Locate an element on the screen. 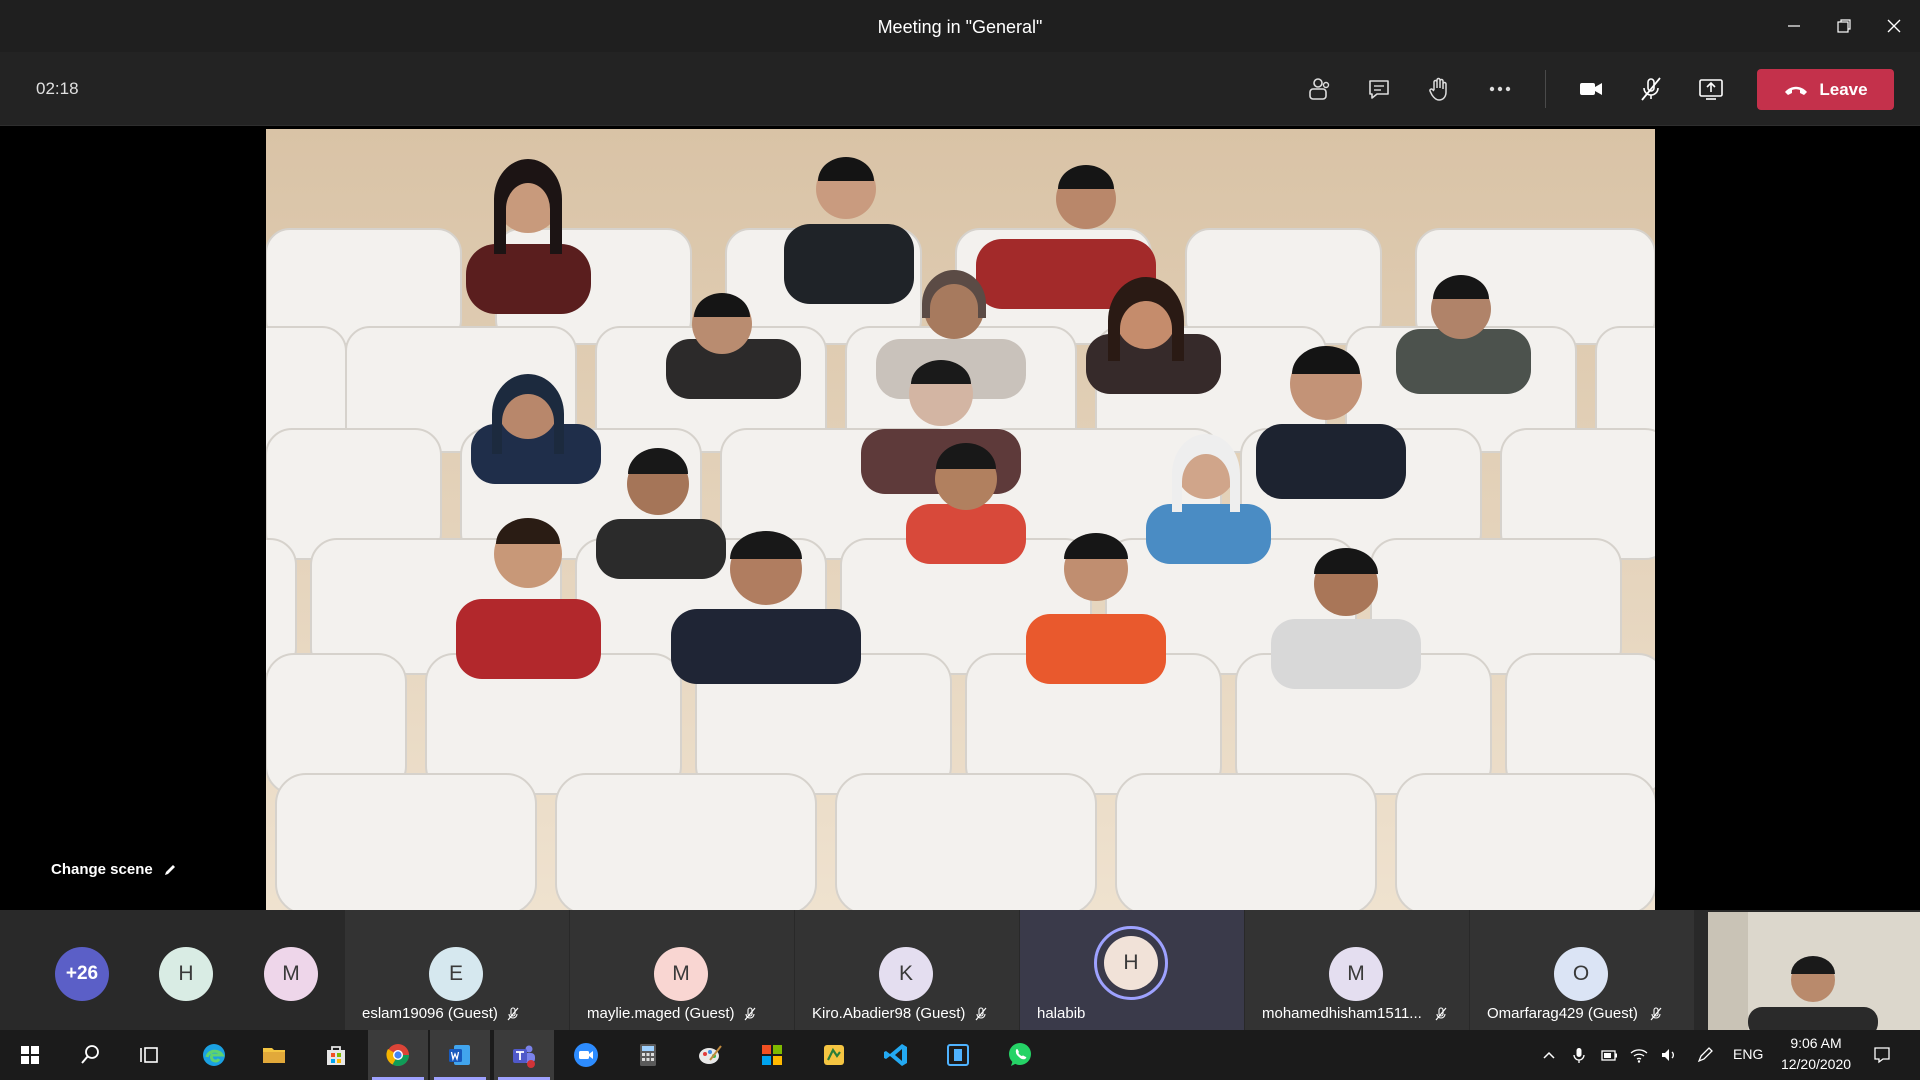  office-icon is located at coordinates (772, 1055).